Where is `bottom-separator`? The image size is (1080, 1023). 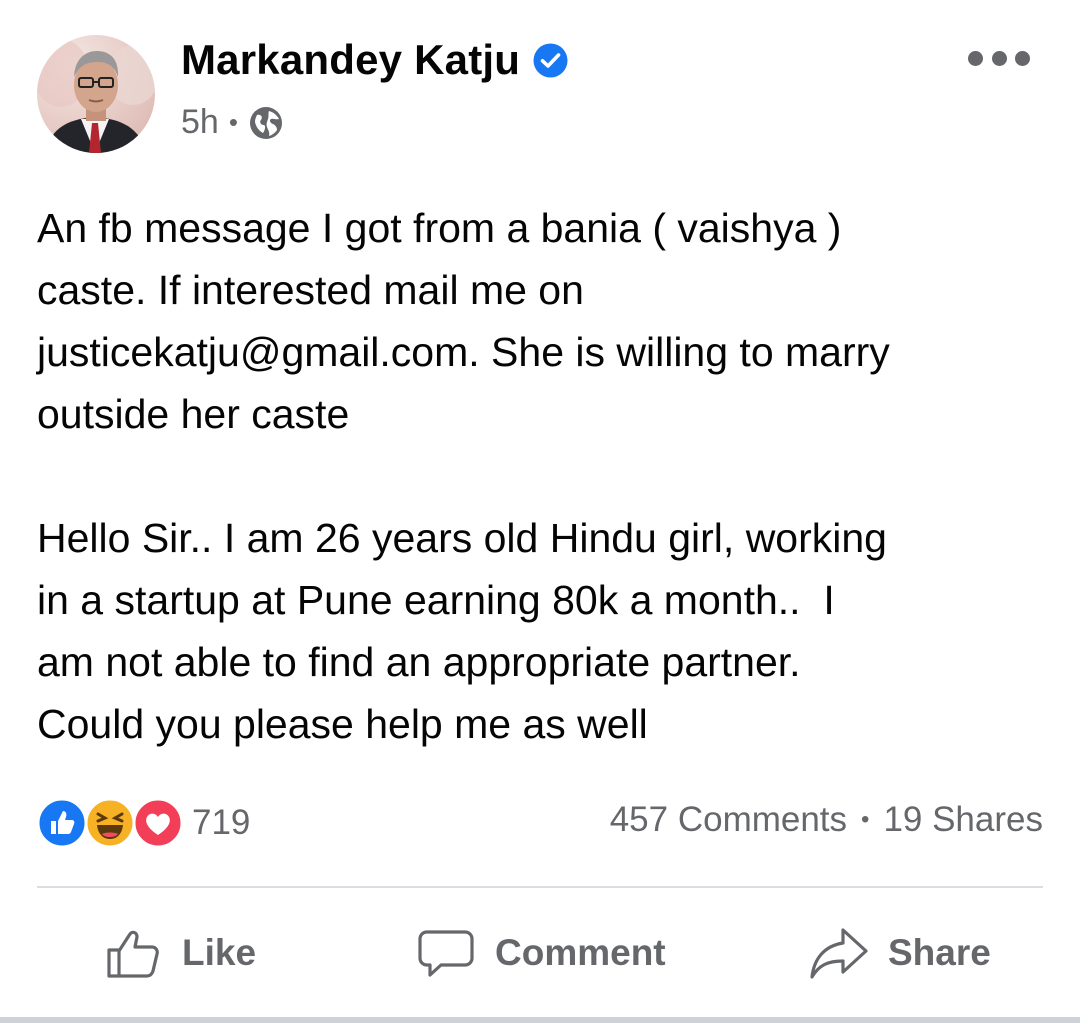
bottom-separator is located at coordinates (540, 1020).